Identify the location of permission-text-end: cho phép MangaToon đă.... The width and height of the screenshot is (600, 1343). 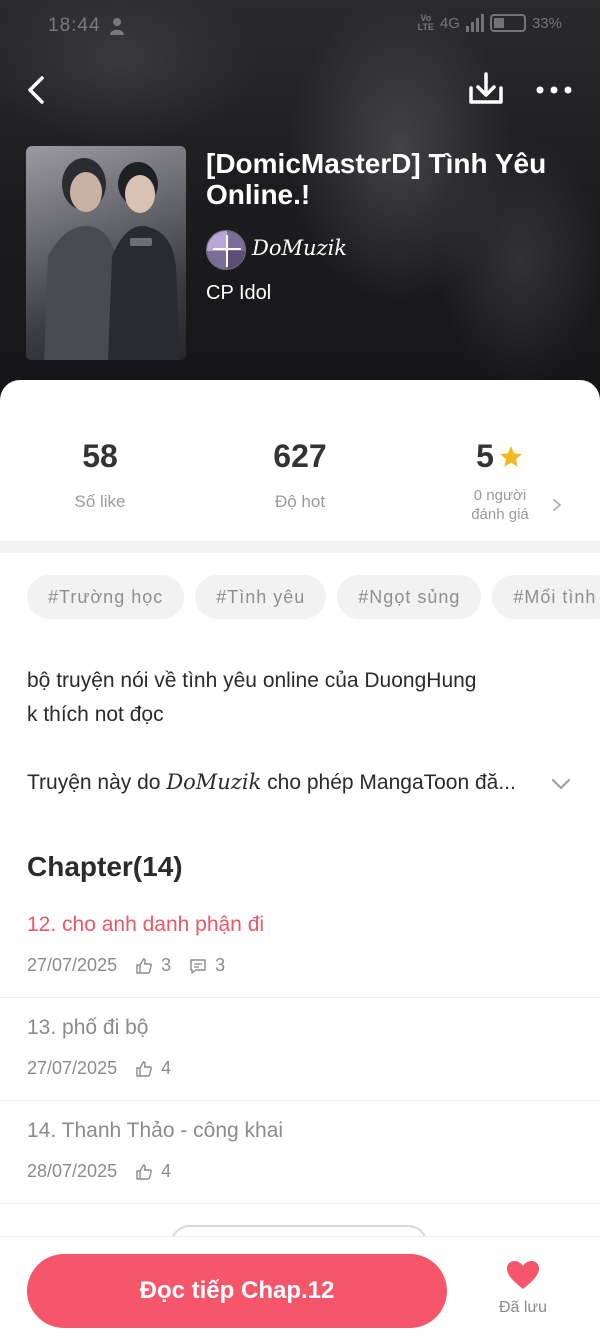
(388, 782).